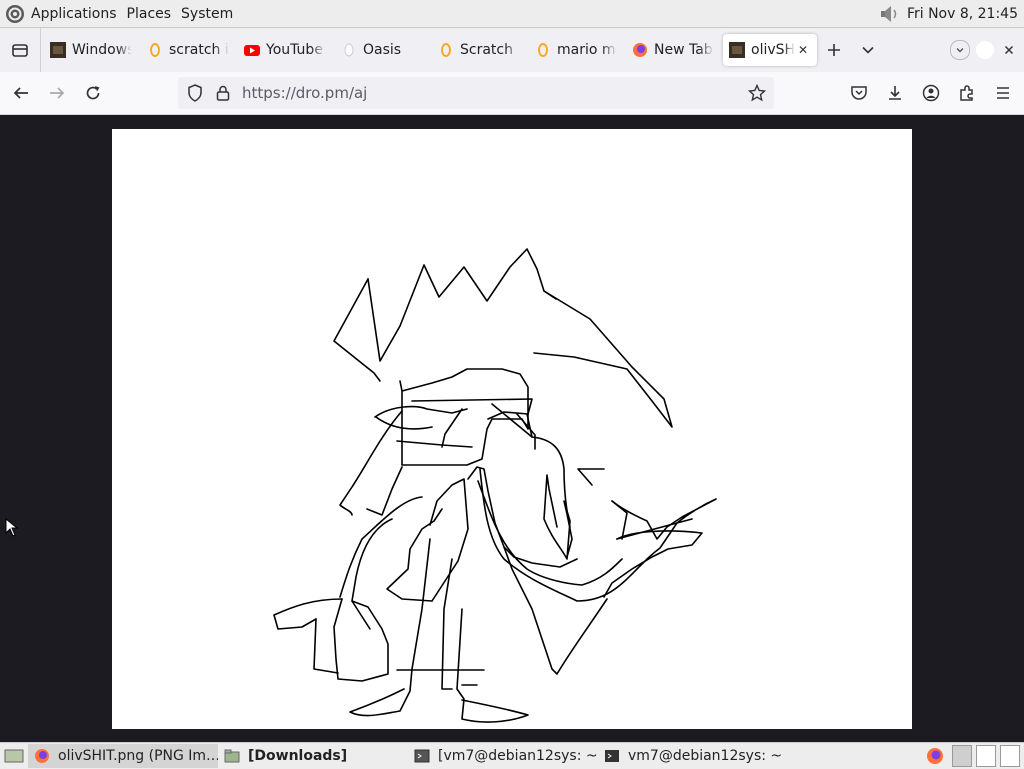  Describe the element at coordinates (773, 50) in the screenshot. I see `tab-title: olivSHIT.png` at that location.